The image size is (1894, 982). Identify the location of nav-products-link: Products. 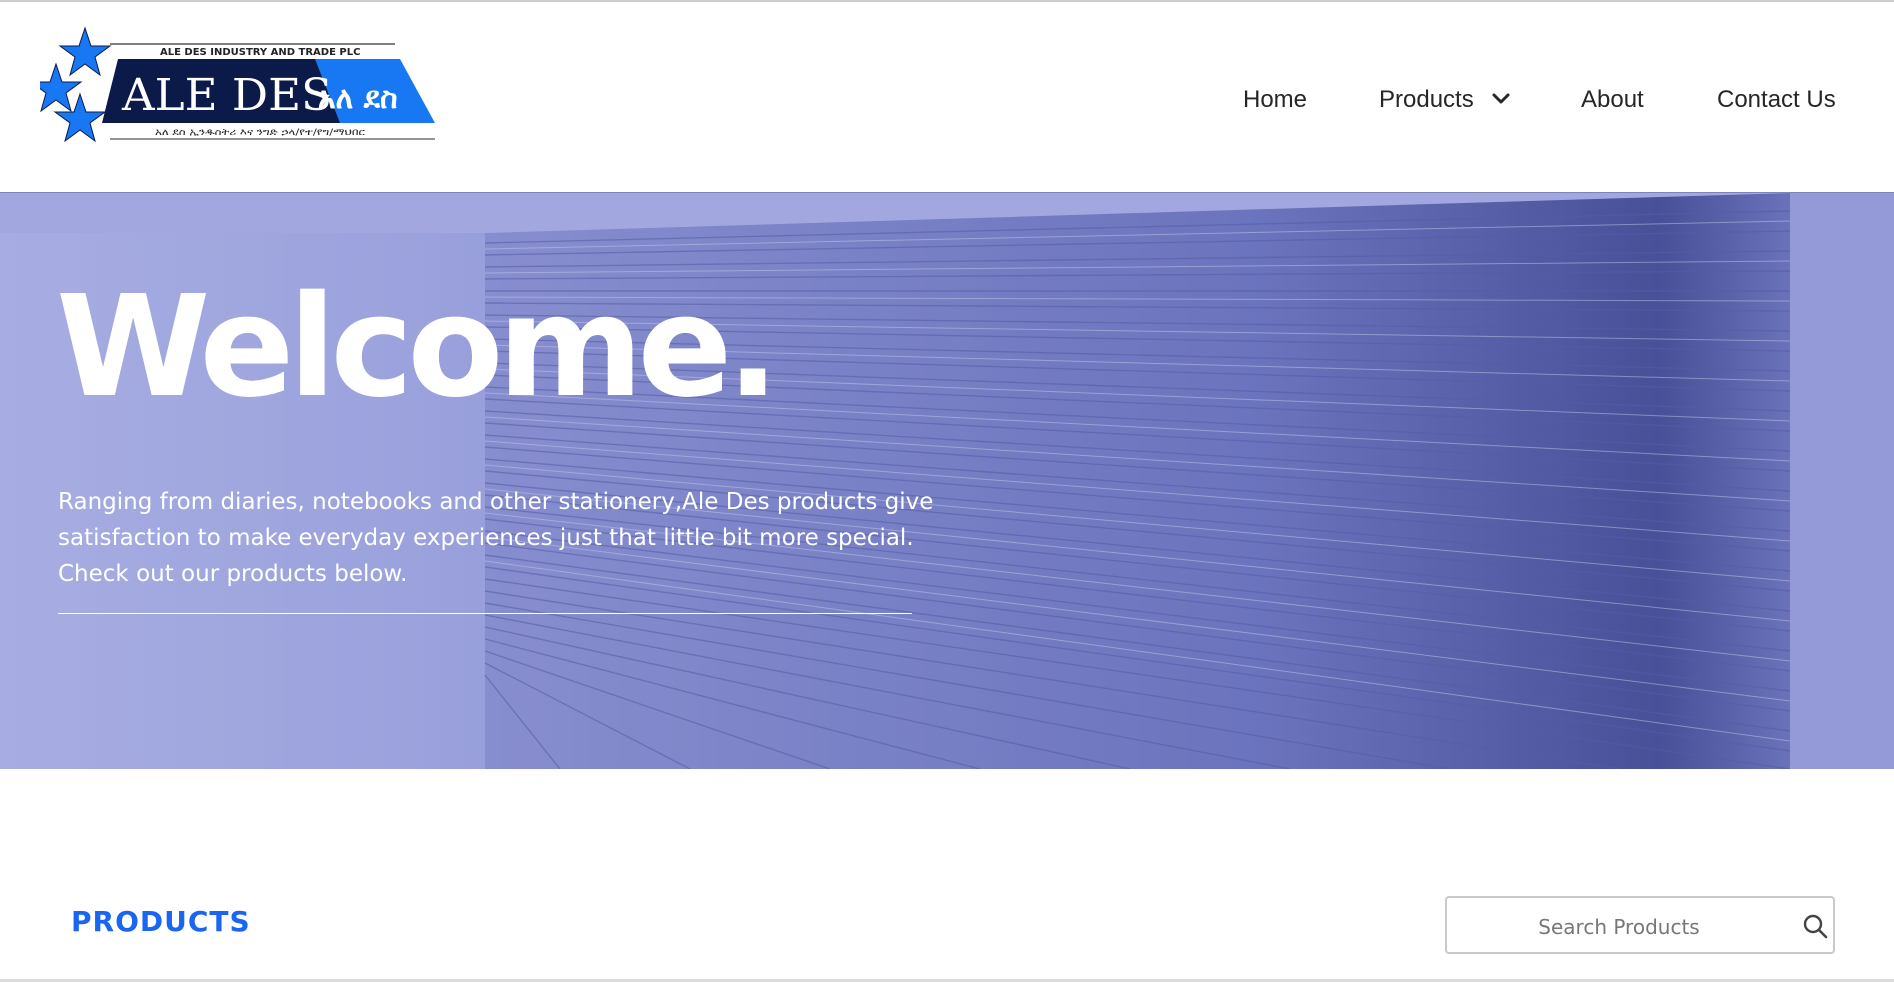
(1426, 100).